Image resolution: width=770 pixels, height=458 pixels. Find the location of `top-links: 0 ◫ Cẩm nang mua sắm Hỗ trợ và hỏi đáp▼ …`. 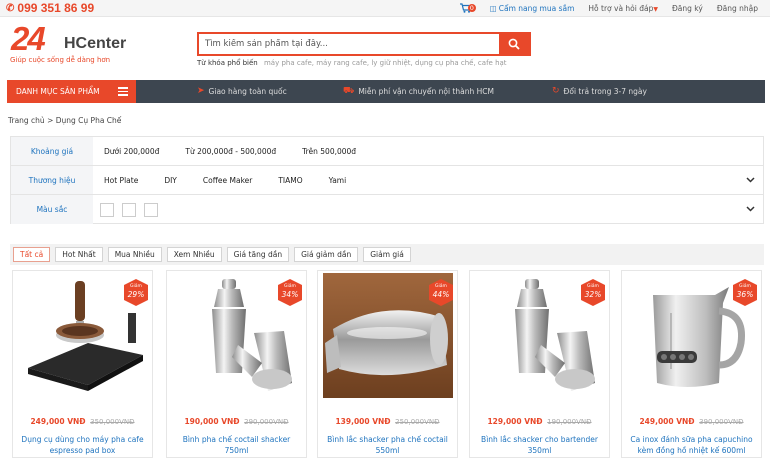

top-links: 0 ◫ Cẩm nang mua sắm Hỗ trợ và hỏi đáp▼ … is located at coordinates (608, 8).